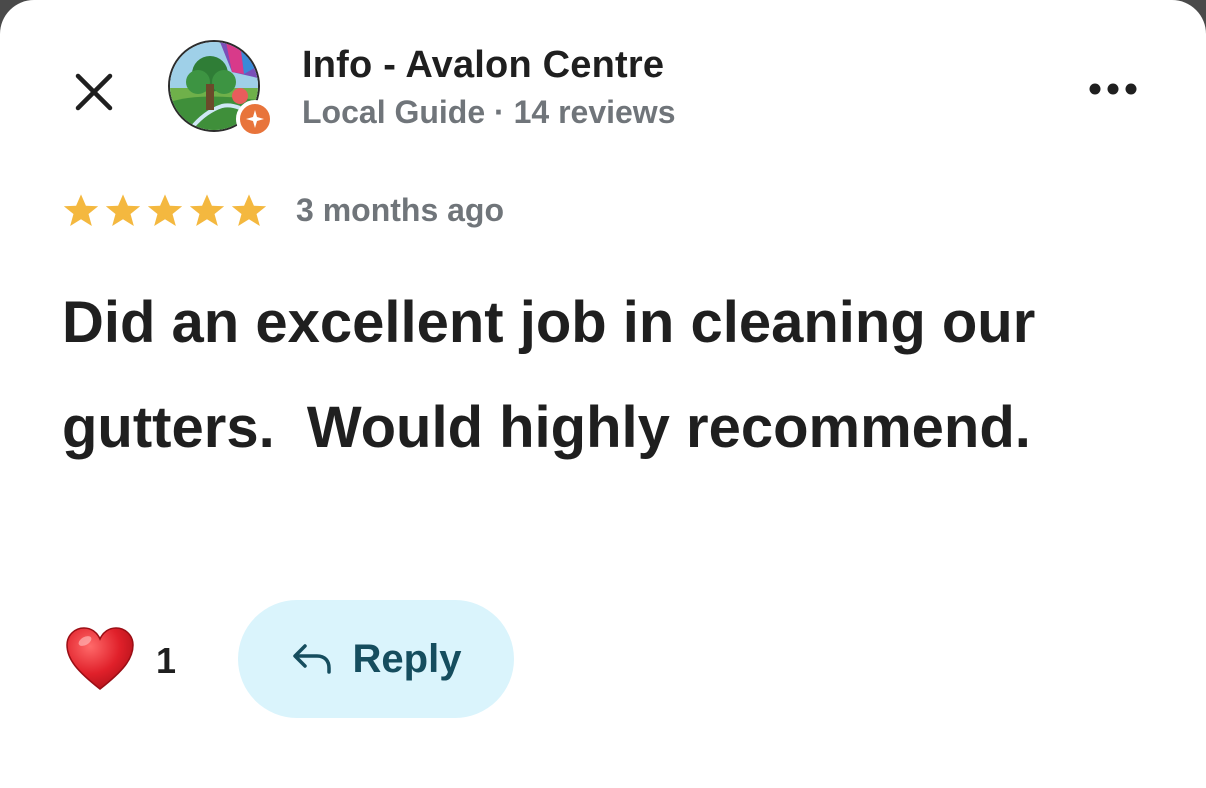 Image resolution: width=1206 pixels, height=788 pixels. I want to click on author-name: Info - Avalon Centre, so click(483, 65).